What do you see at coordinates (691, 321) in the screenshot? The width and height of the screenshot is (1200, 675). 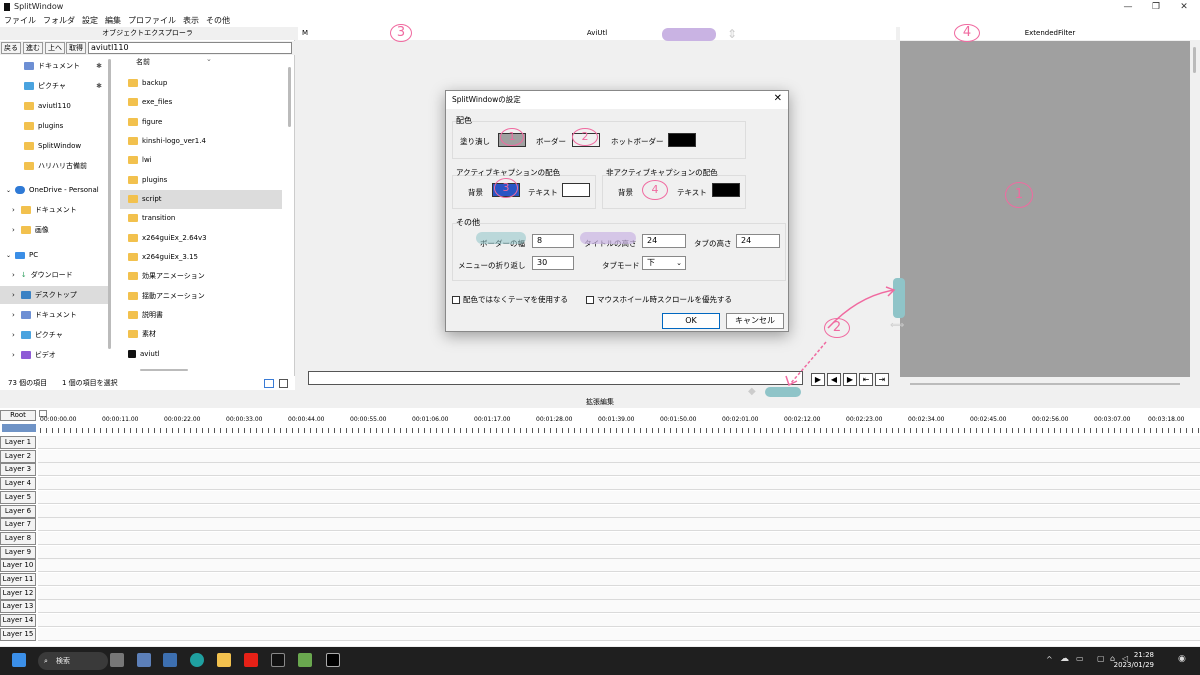 I see `ok-button: OK` at bounding box center [691, 321].